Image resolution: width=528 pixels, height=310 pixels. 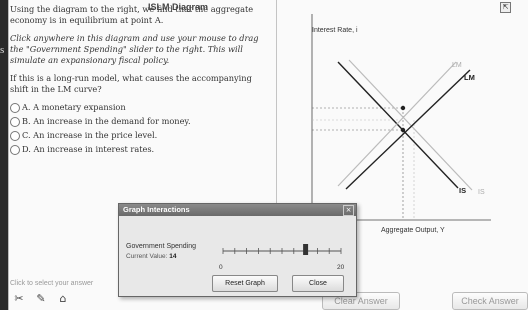 I want to click on slider-label: Government Spending, so click(x=161, y=246).